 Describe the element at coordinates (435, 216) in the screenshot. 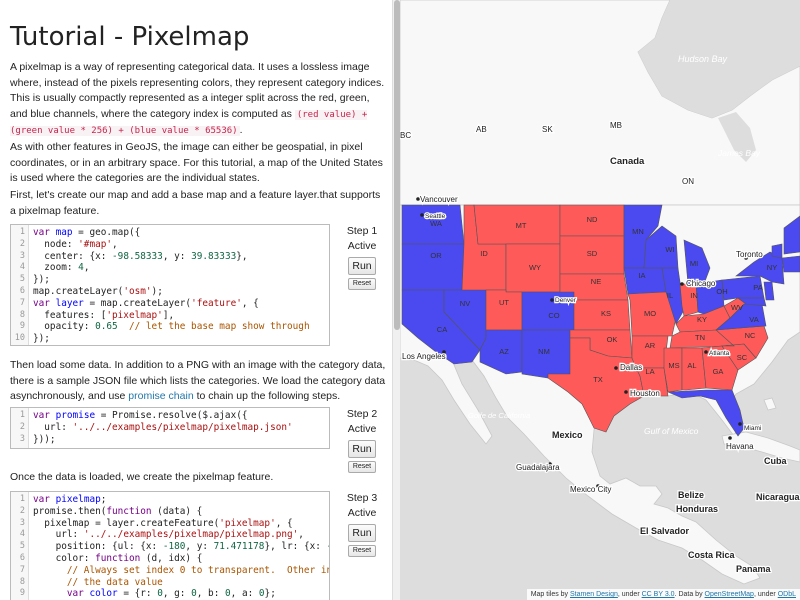

I see `seattle-label: Seattle` at that location.